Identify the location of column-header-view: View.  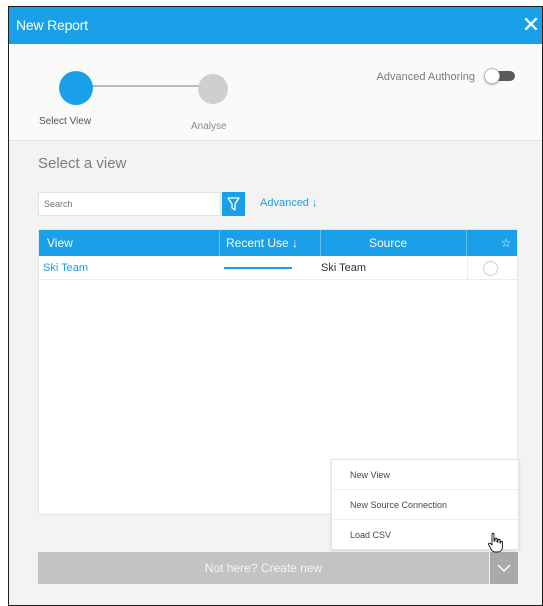
(60, 243).